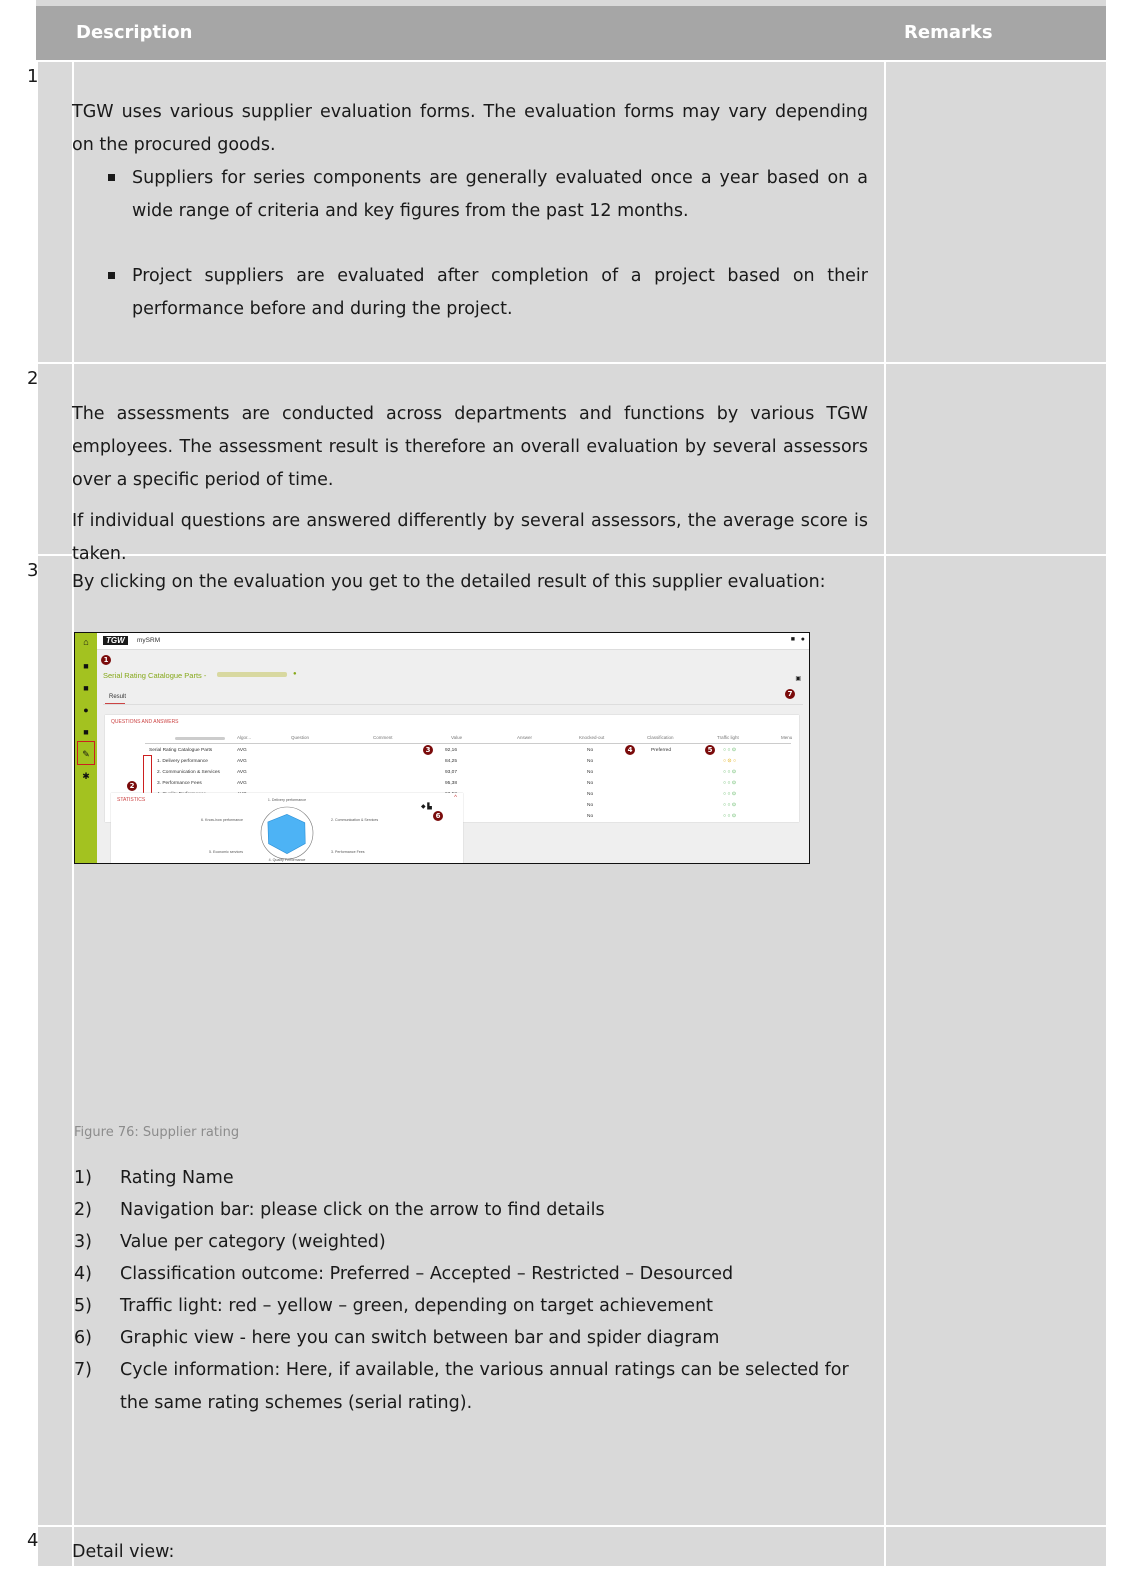  What do you see at coordinates (468, 743) in the screenshot?
I see `header-divider` at bounding box center [468, 743].